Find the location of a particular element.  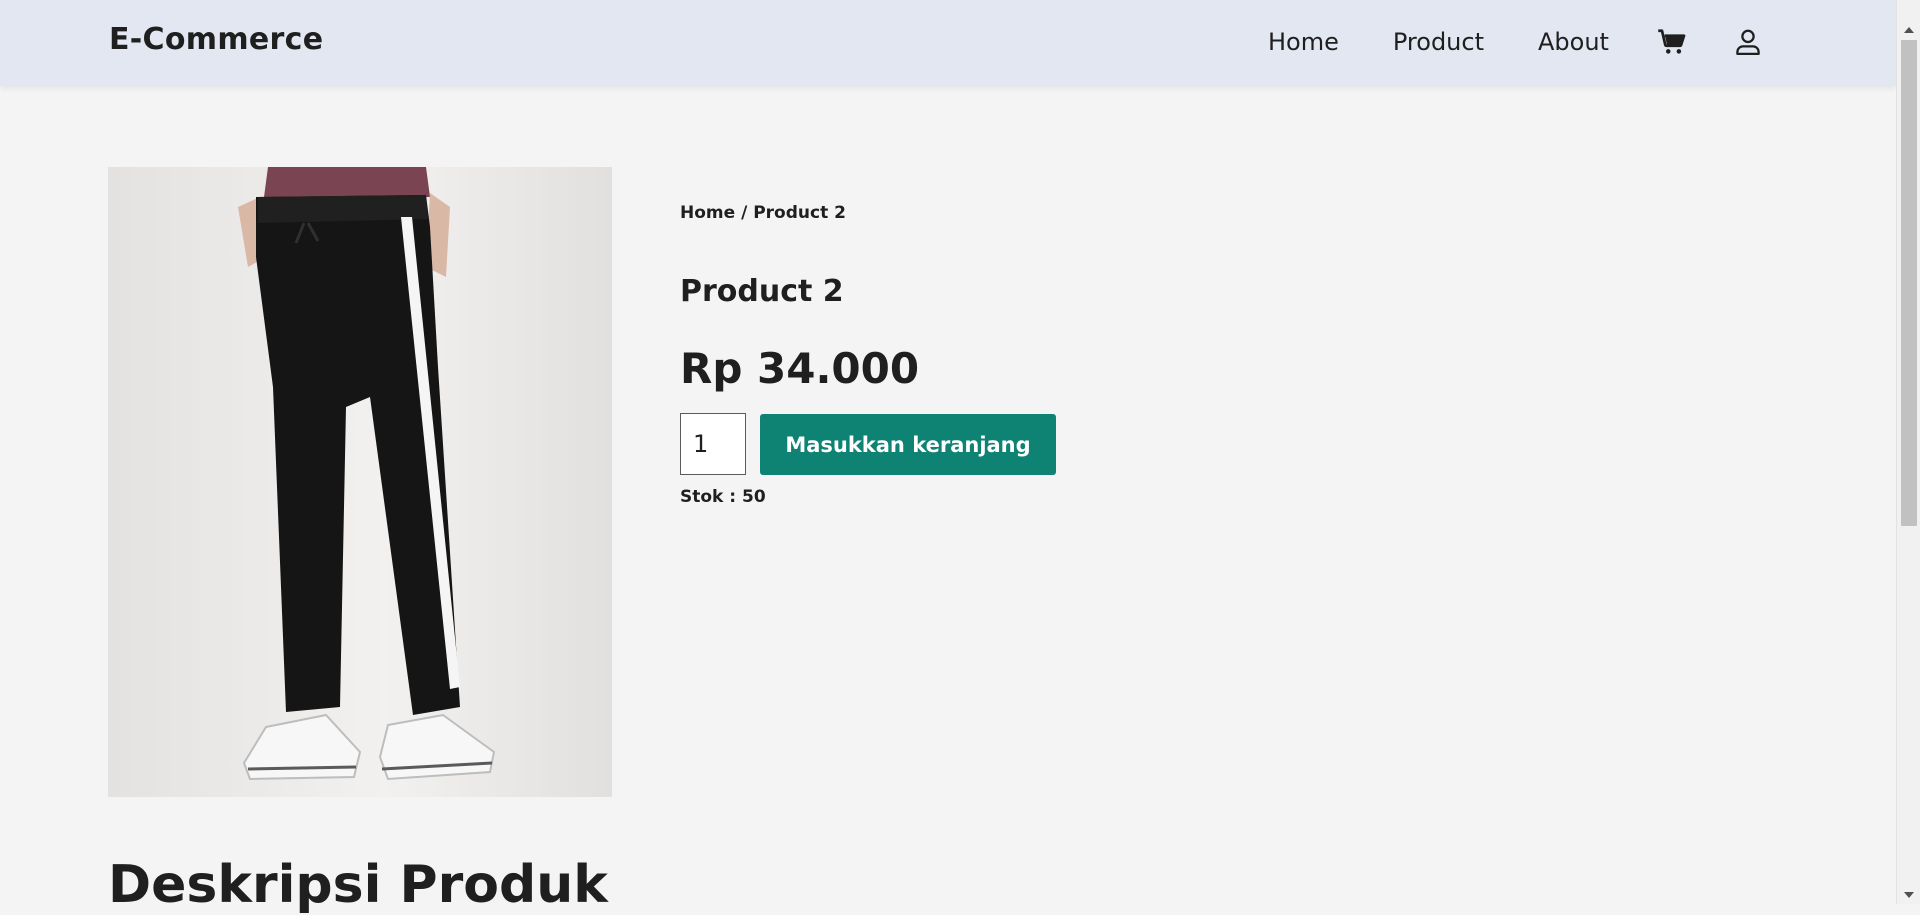

breadcrumb-home: Home is located at coordinates (707, 213).